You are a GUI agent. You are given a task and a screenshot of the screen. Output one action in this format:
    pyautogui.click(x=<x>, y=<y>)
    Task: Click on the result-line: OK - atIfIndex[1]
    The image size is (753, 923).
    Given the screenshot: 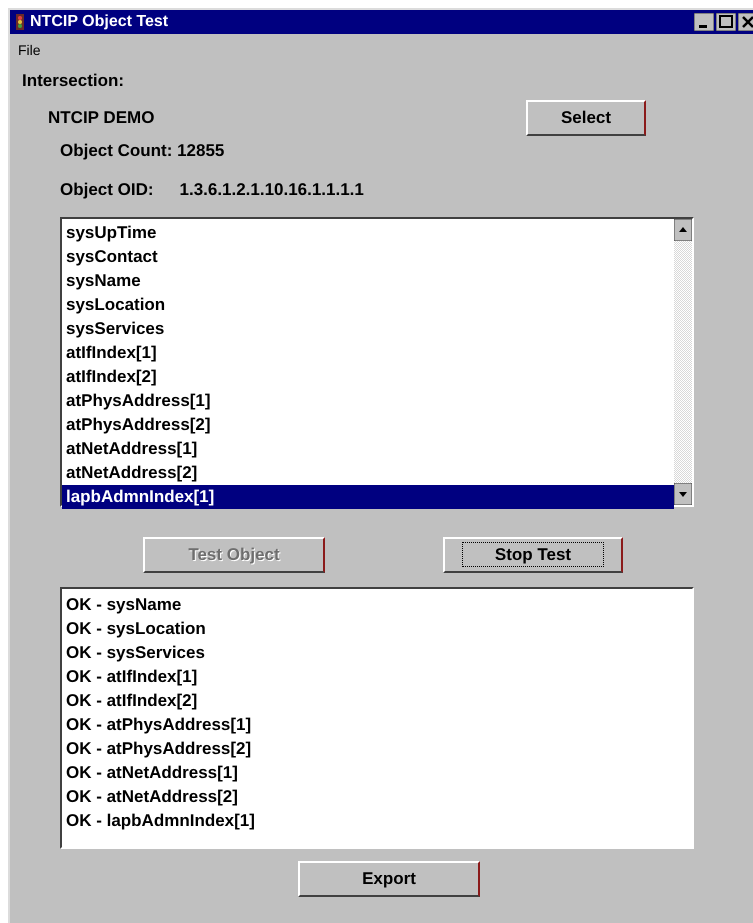 What is the action you would take?
    pyautogui.click(x=132, y=677)
    